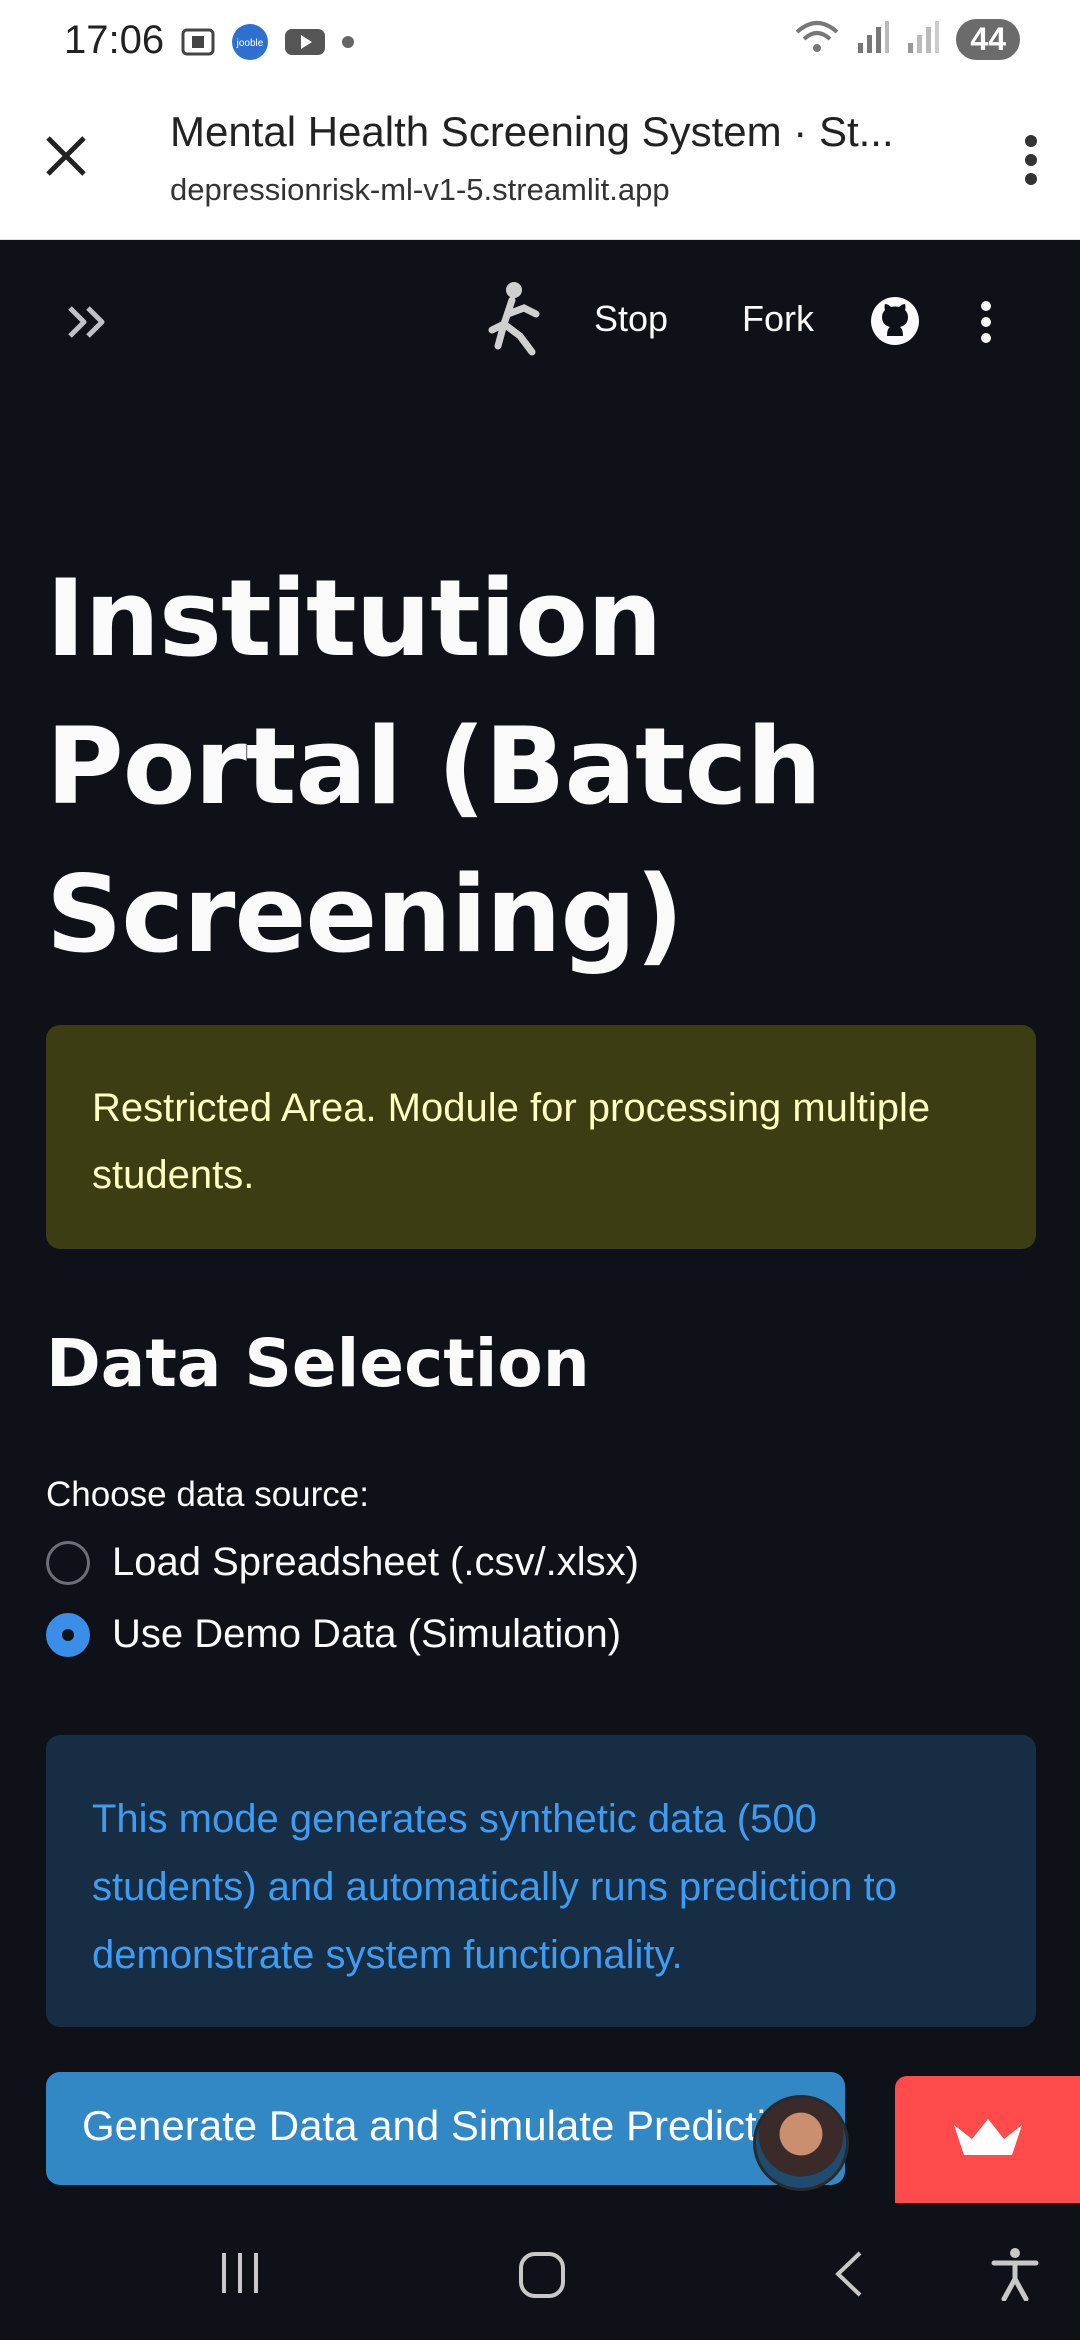  I want to click on svg-text: jooble, so click(250, 43).